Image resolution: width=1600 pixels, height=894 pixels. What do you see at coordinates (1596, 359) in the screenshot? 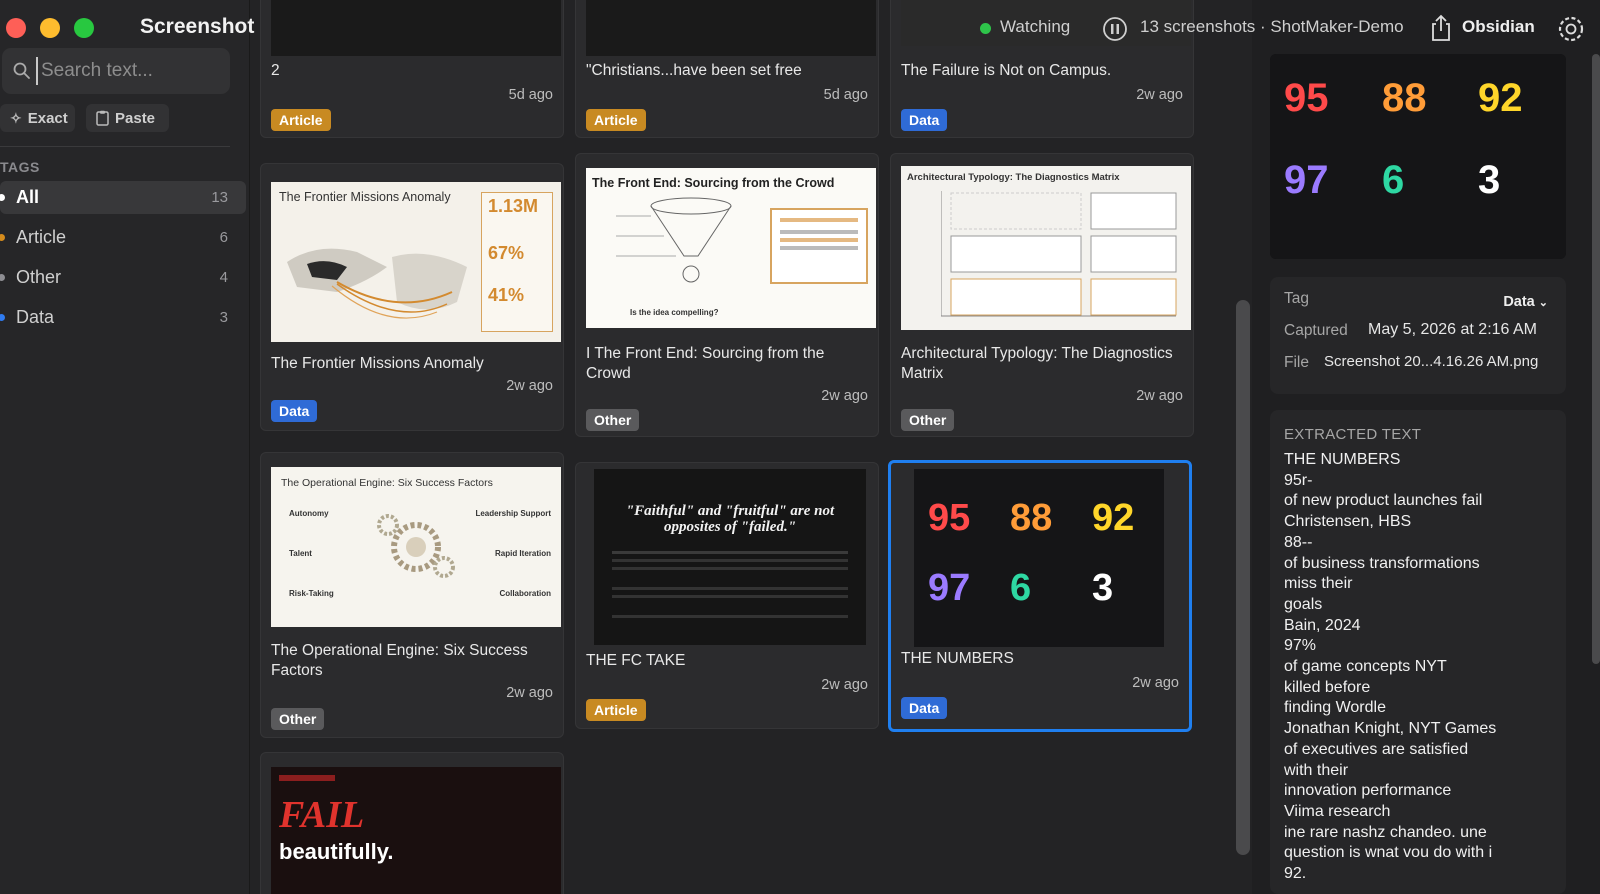
I see `detail-scrollbar` at bounding box center [1596, 359].